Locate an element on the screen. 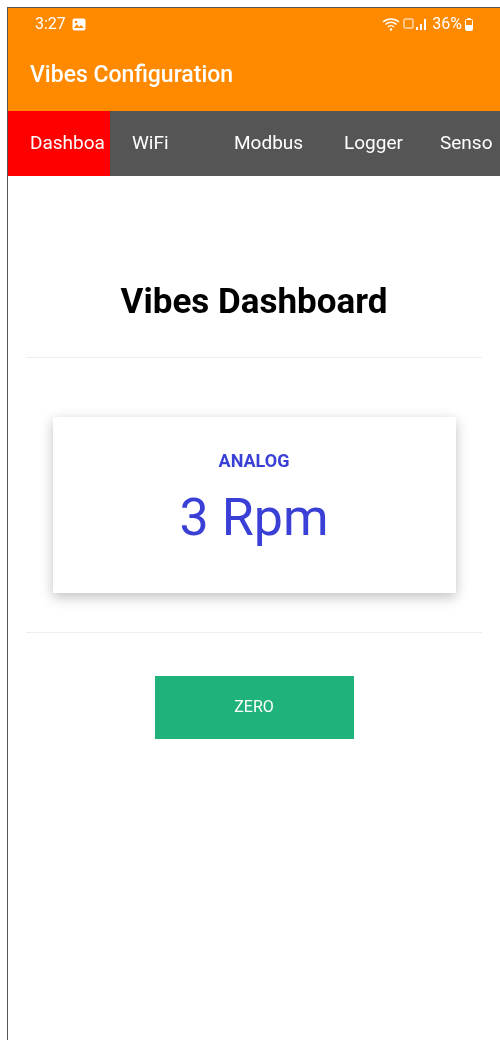 The width and height of the screenshot is (500, 1040). dashboard-heading: Vibes Dashboard is located at coordinates (254, 302).